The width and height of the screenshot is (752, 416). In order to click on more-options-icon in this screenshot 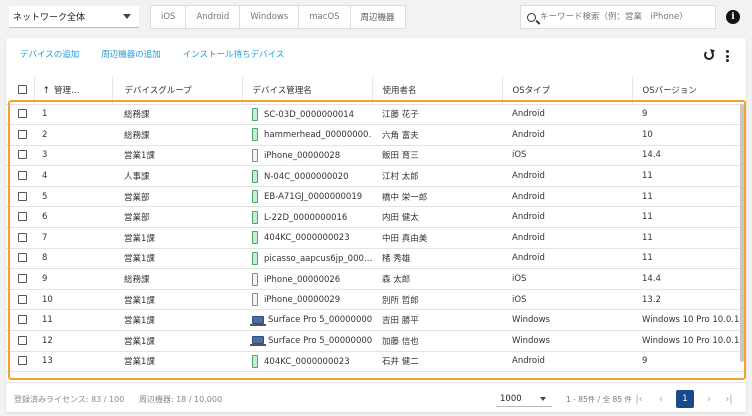, I will do `click(728, 56)`.